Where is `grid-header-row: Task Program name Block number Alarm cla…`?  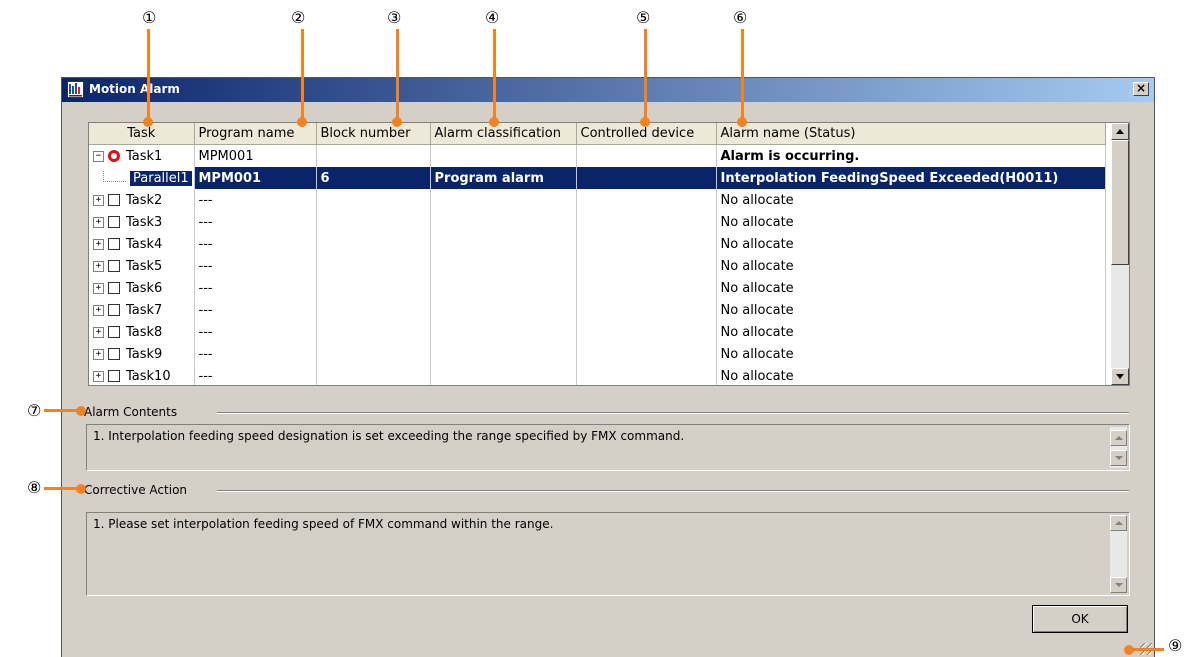 grid-header-row: Task Program name Block number Alarm cla… is located at coordinates (597, 134).